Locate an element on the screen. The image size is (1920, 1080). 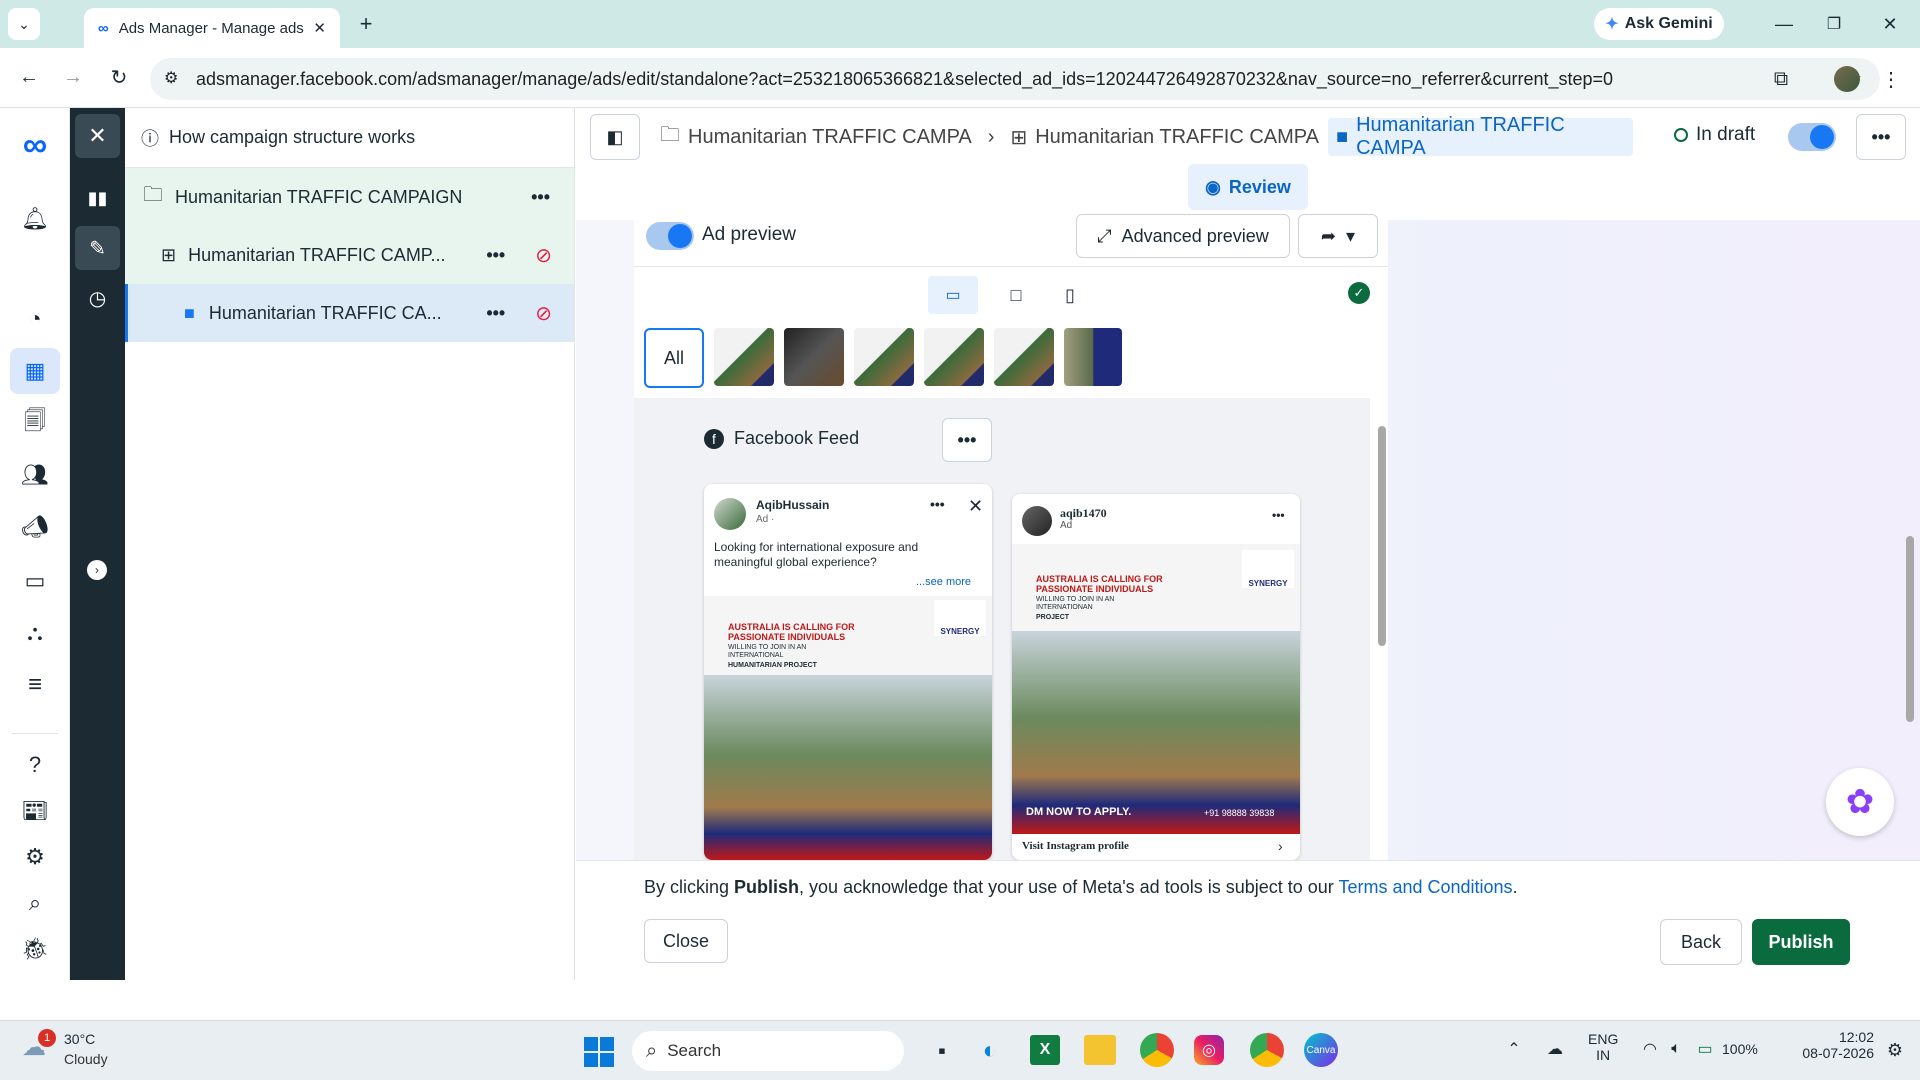
campaign-more-icon: ••• is located at coordinates (540, 197).